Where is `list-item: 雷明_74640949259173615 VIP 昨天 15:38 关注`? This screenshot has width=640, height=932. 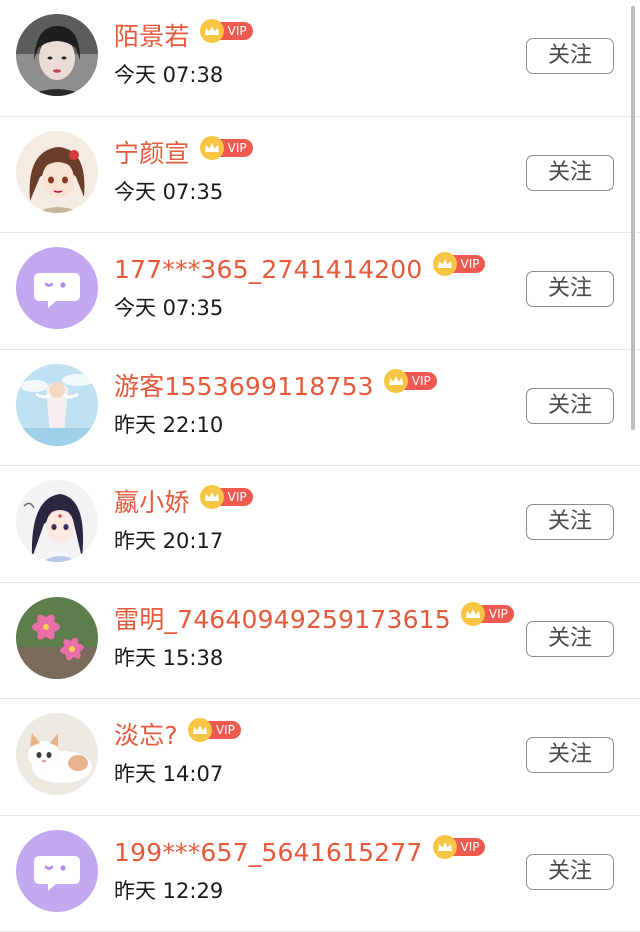
list-item: 雷明_74640949259173615 VIP 昨天 15:38 关注 is located at coordinates (320, 641).